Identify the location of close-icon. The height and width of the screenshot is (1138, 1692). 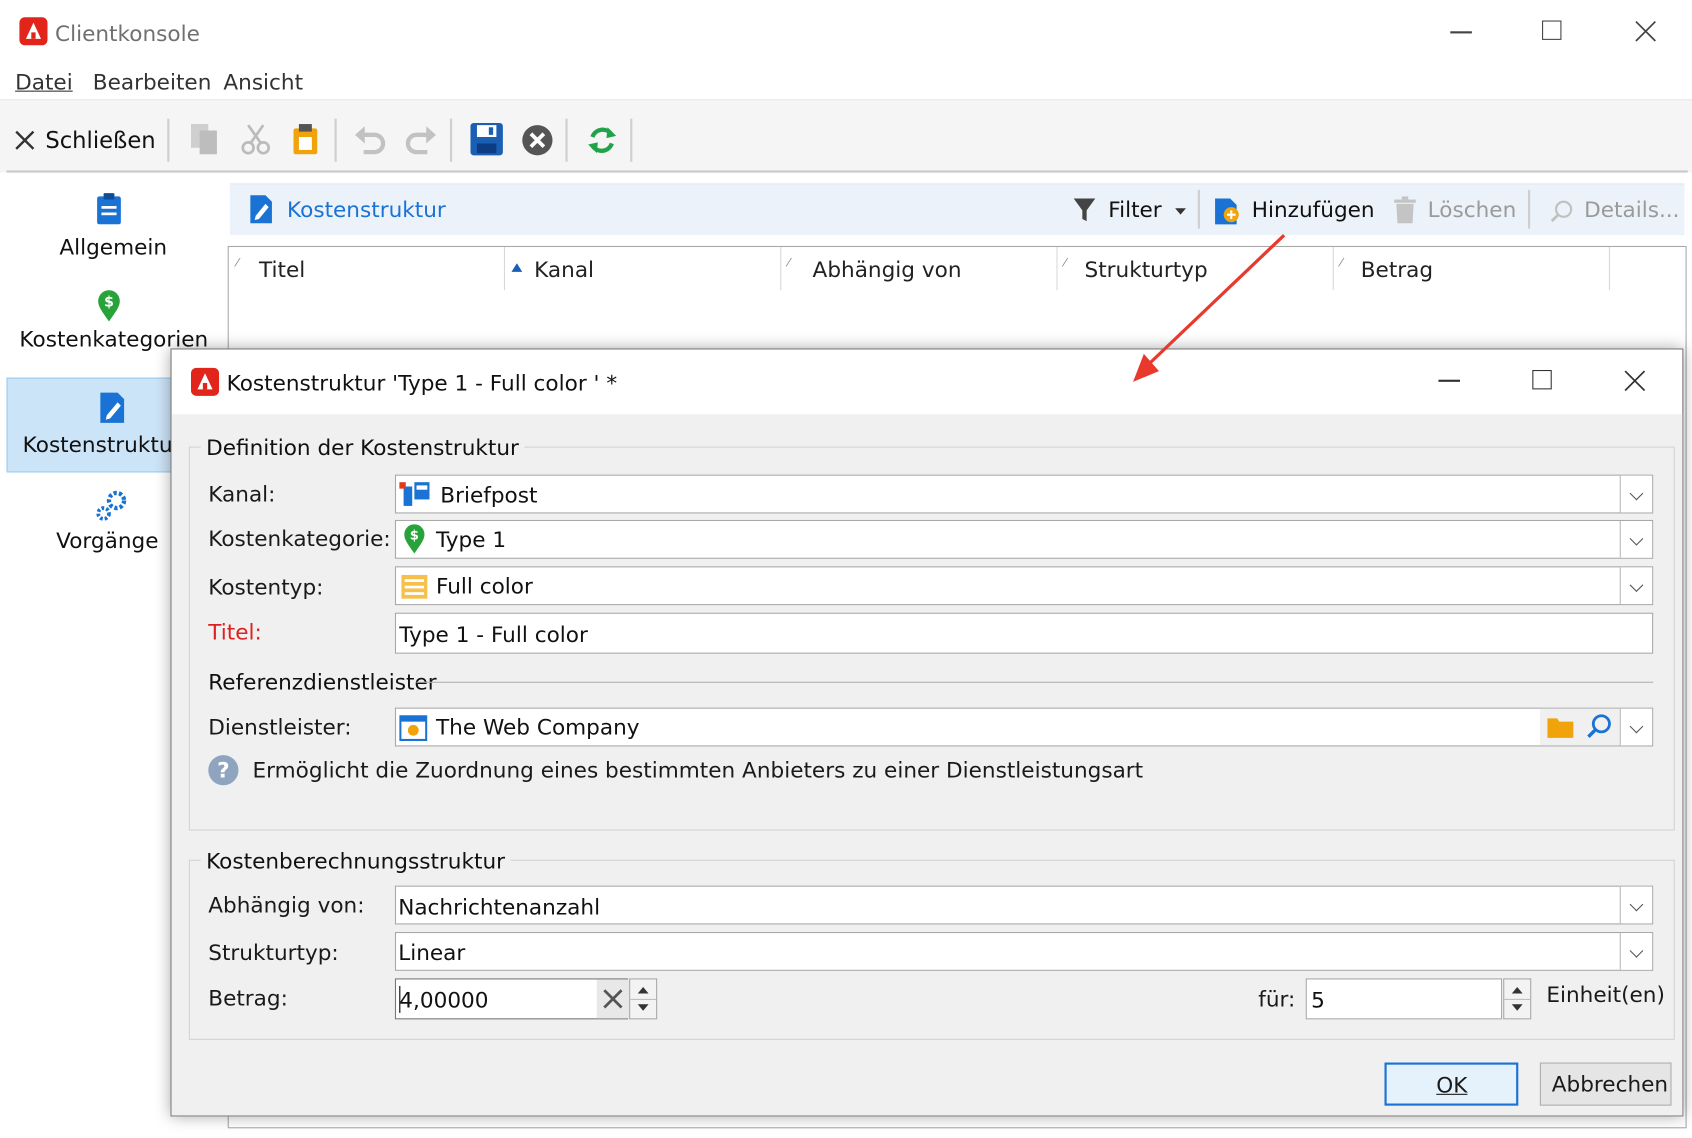
(1645, 31).